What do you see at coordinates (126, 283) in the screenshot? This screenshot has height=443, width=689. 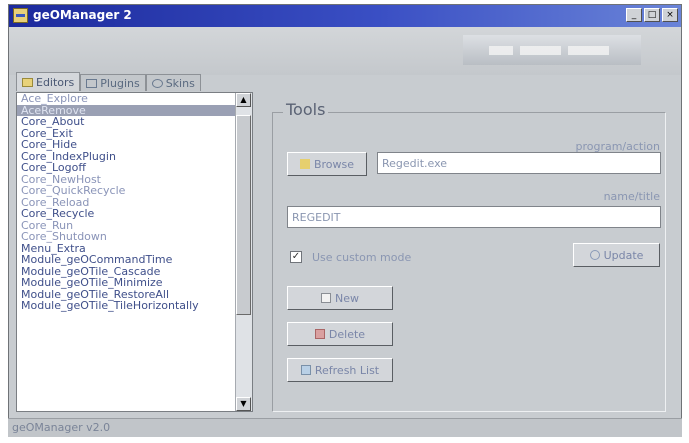 I see `list-item: Module_geOTile_Minimize` at bounding box center [126, 283].